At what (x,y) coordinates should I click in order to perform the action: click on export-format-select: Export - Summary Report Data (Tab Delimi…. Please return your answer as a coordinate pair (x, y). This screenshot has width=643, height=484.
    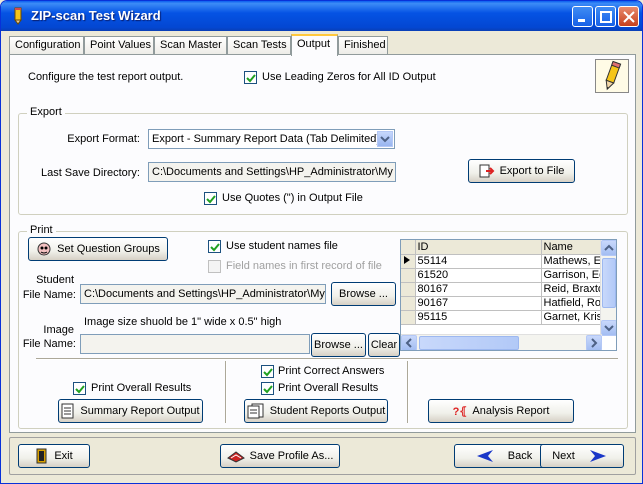
    Looking at the image, I should click on (271, 139).